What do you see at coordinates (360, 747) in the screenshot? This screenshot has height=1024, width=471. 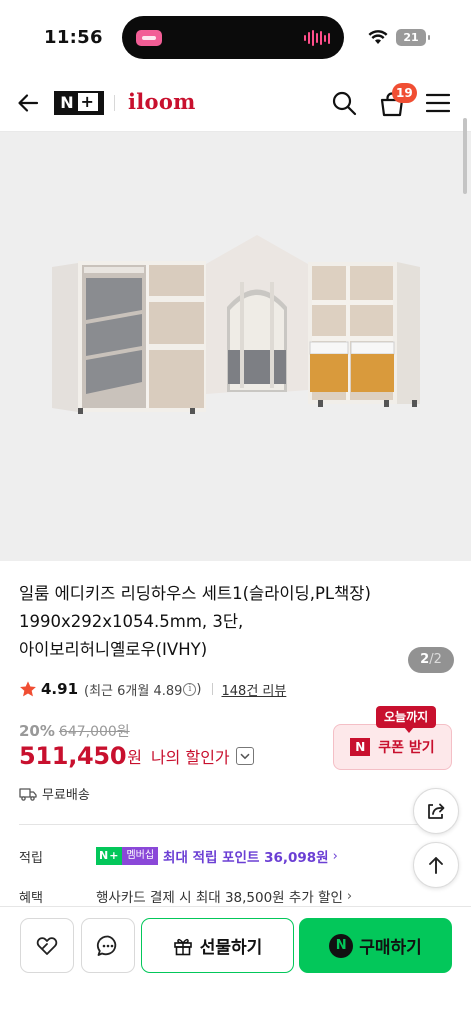 I see `naver-n-icon: N` at bounding box center [360, 747].